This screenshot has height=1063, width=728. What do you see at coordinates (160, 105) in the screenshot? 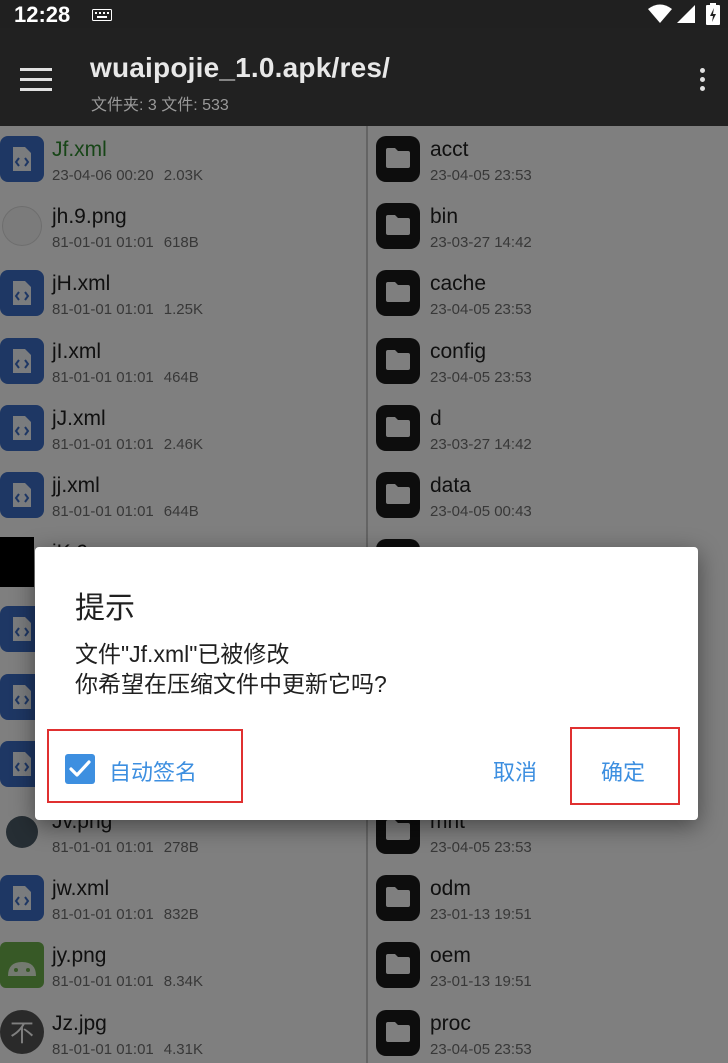
I see `toolbar-subtitle: 文件夹: 3 文件: 533` at bounding box center [160, 105].